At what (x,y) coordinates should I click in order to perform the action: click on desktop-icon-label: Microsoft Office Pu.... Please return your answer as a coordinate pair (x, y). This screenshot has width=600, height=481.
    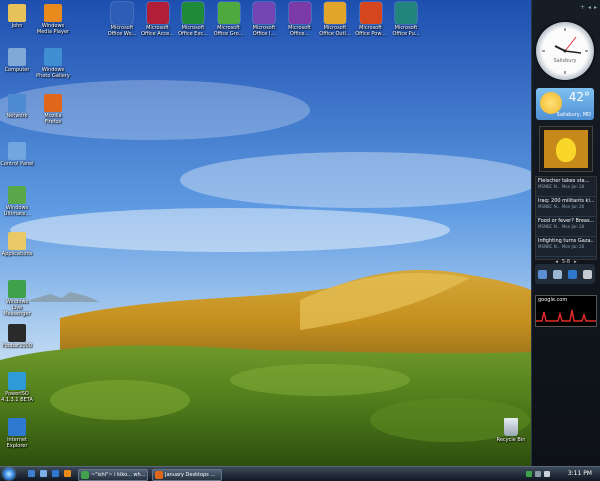
    Looking at the image, I should click on (406, 31).